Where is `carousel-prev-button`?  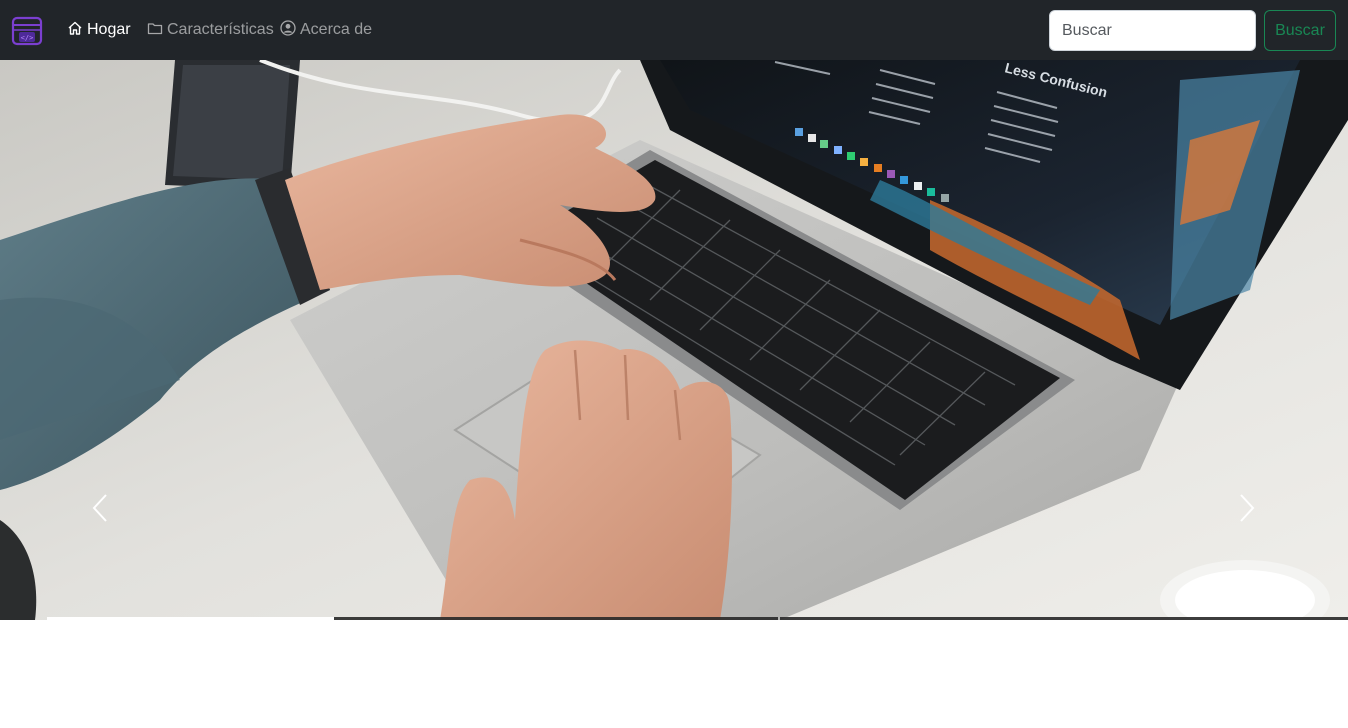
carousel-prev-button is located at coordinates (100, 510).